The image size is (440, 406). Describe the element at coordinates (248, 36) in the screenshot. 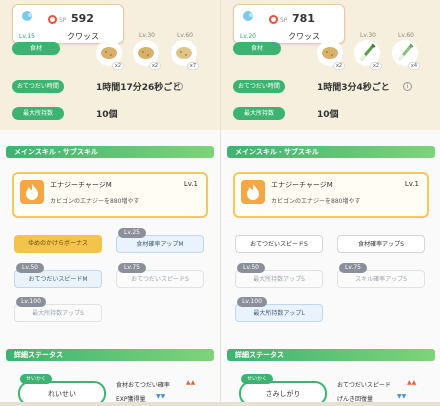

I see `pokemon-level: Lv.20` at that location.